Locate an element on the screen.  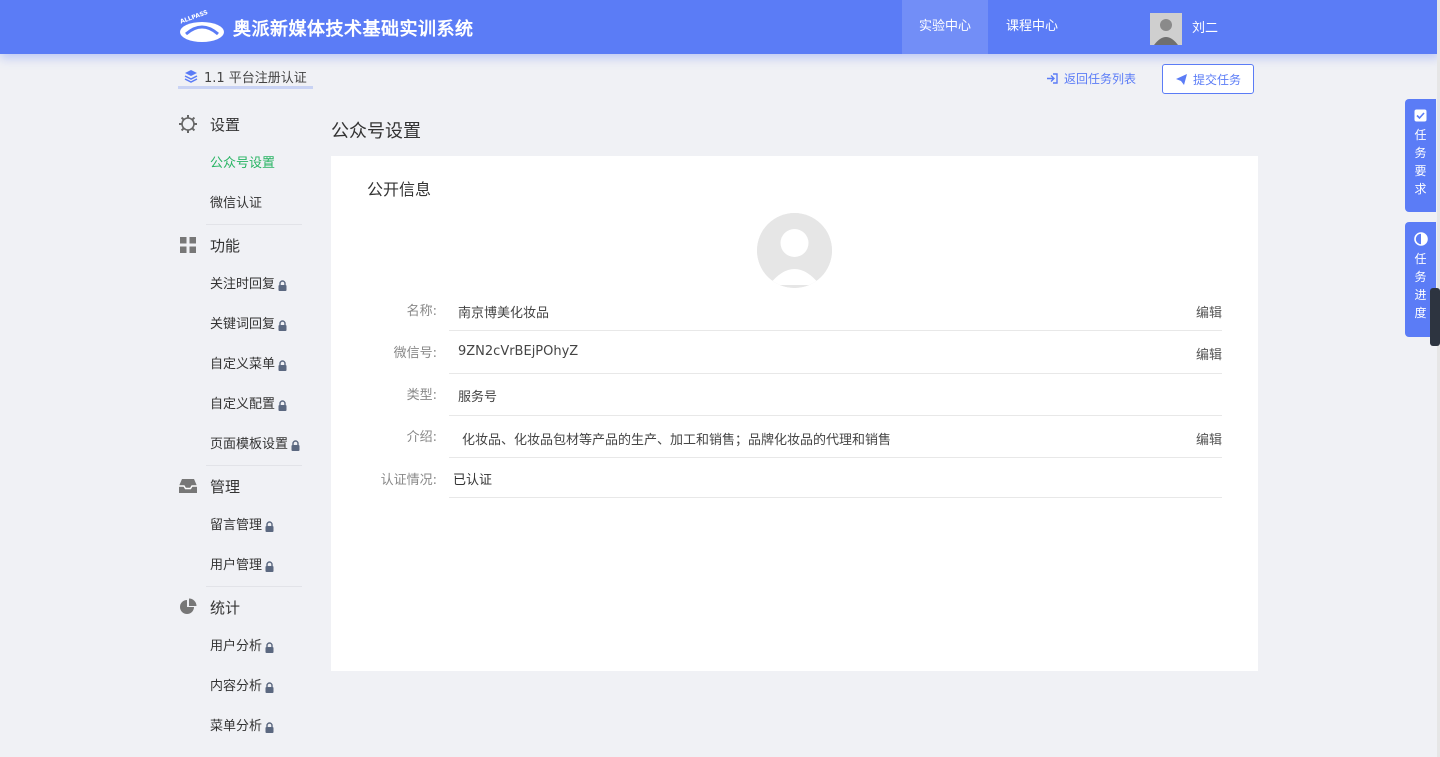
sidebar-item-label: 页面模板设置 is located at coordinates (249, 444).